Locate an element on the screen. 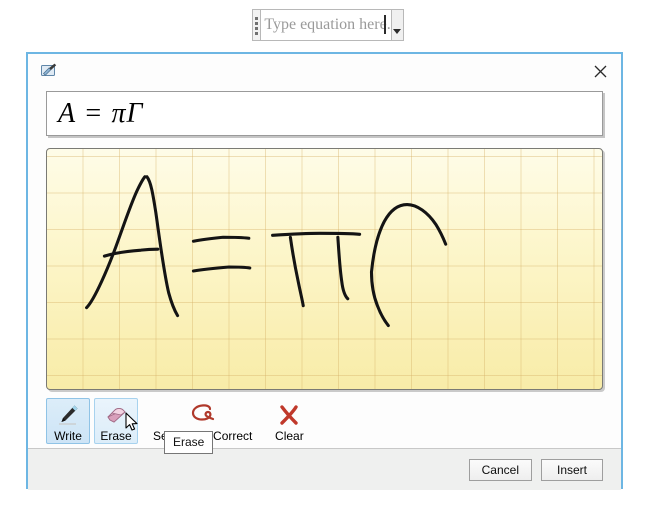 This screenshot has width=650, height=508. erase-tooltip: Erase is located at coordinates (189, 442).